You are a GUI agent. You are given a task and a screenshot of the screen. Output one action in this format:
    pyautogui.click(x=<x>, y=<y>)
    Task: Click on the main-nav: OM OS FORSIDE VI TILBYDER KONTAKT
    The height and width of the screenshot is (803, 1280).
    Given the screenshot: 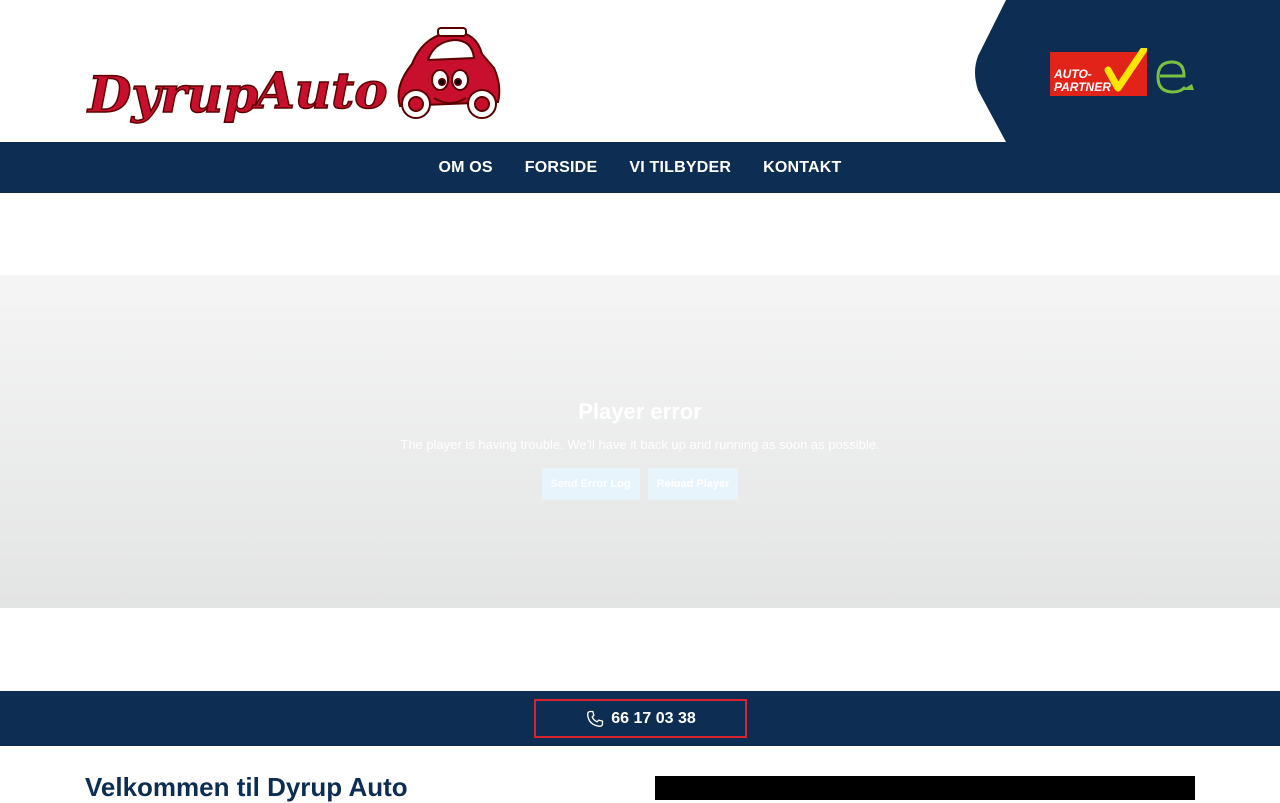 What is the action you would take?
    pyautogui.click(x=640, y=167)
    